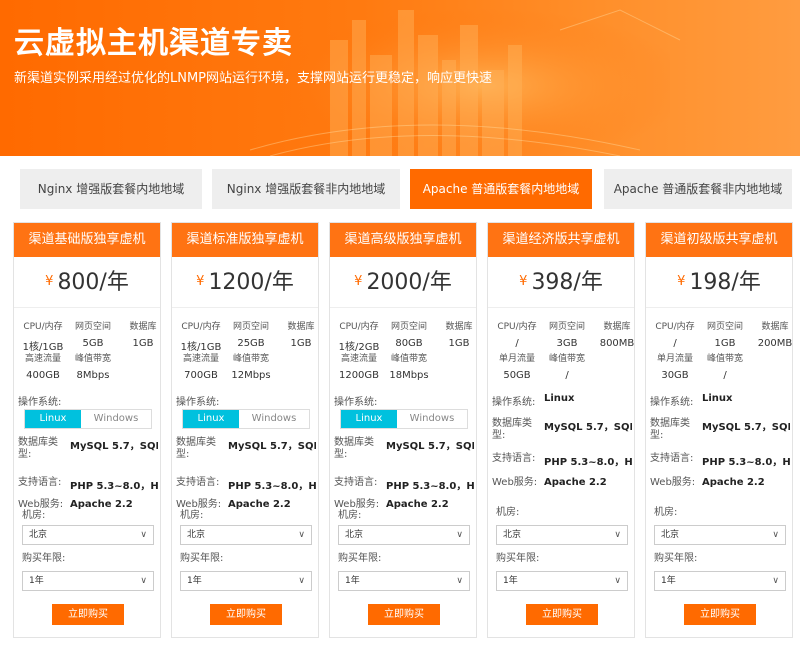  Describe the element at coordinates (501, 189) in the screenshot. I see `tab-apache-mainland: Apache 普通版套餐内地地域` at that location.